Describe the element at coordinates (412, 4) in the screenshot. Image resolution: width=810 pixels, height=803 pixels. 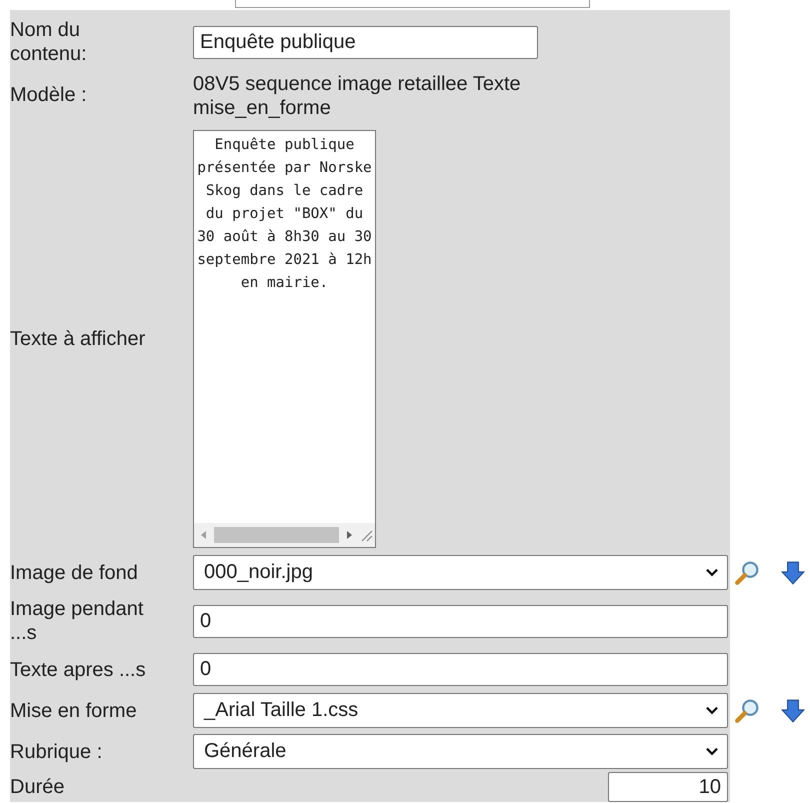
I see `input-field` at that location.